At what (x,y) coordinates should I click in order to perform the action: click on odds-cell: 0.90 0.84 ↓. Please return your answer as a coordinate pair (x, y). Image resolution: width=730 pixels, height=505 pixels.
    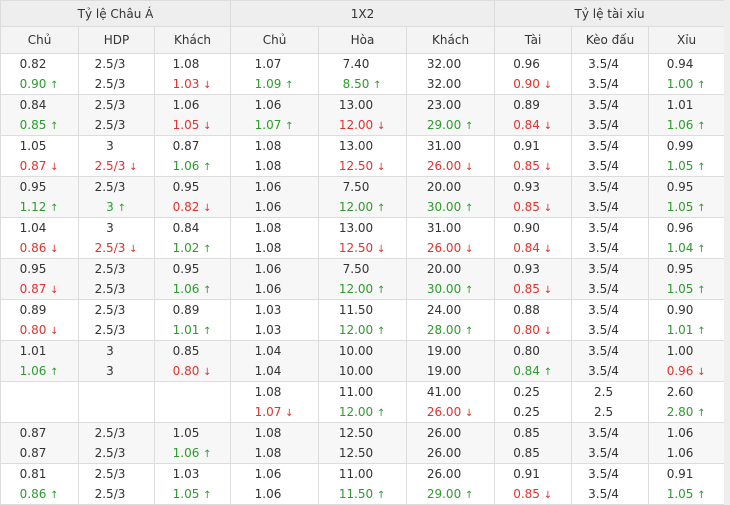
    Looking at the image, I should click on (533, 238).